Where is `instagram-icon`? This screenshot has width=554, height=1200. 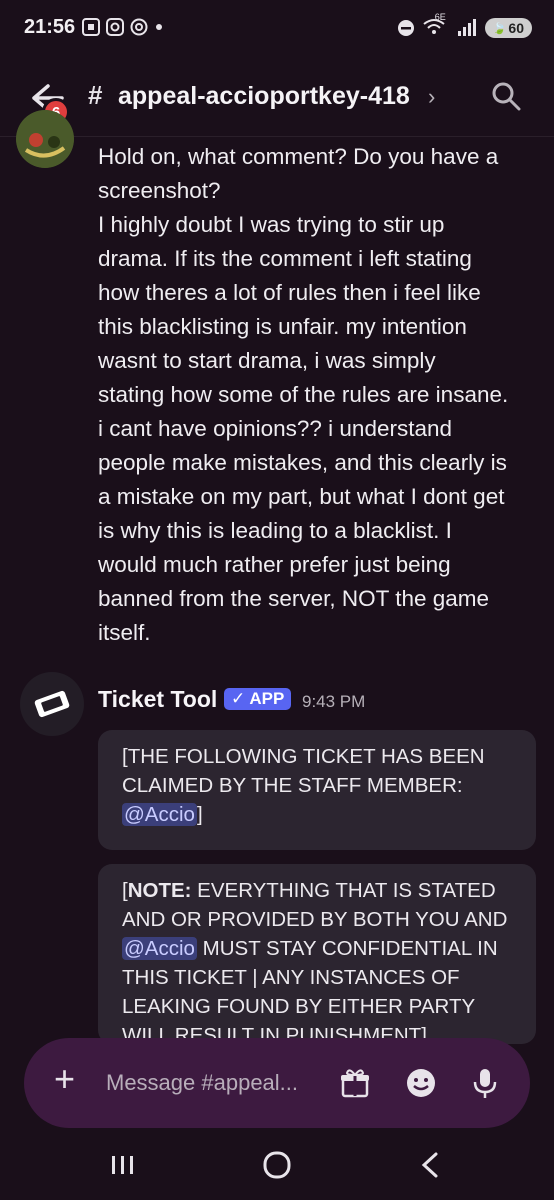 instagram-icon is located at coordinates (115, 27).